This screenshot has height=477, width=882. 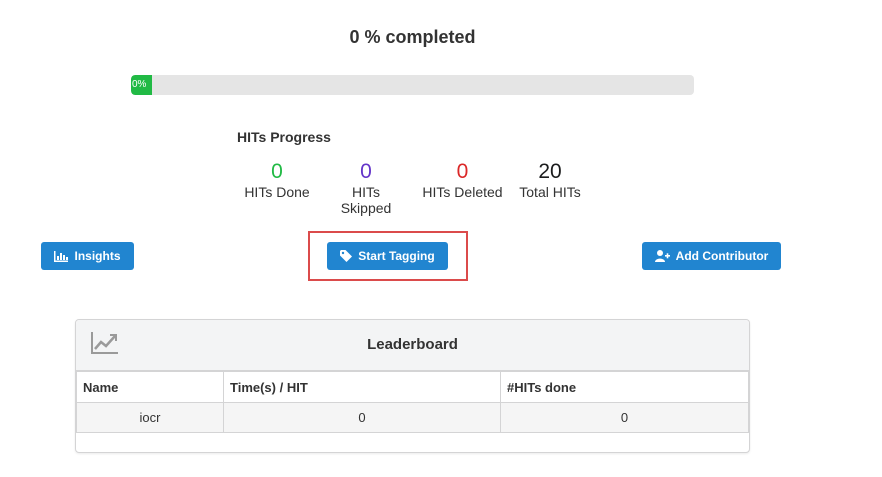 What do you see at coordinates (366, 200) in the screenshot?
I see `stat-label: HITs Skipped` at bounding box center [366, 200].